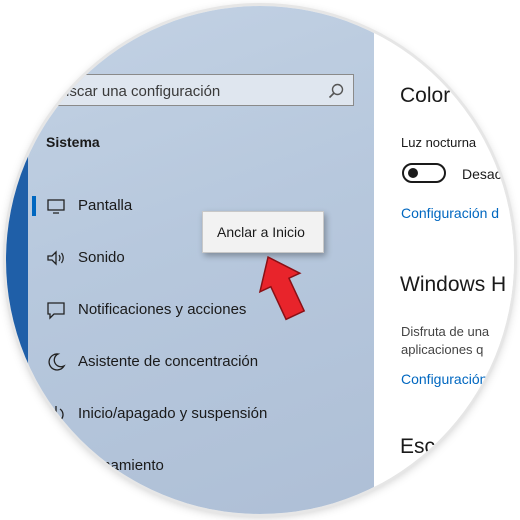 This screenshot has height=520, width=520. What do you see at coordinates (101, 257) in the screenshot?
I see `sidebar-item-label: Sonido` at bounding box center [101, 257].